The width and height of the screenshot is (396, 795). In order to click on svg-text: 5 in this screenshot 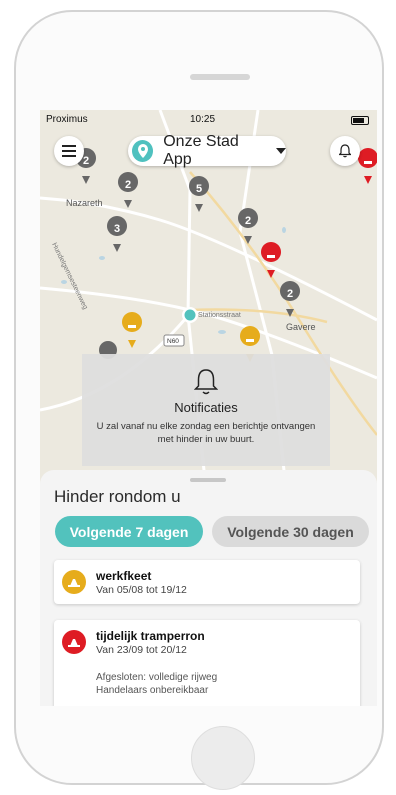, I will do `click(199, 189)`.